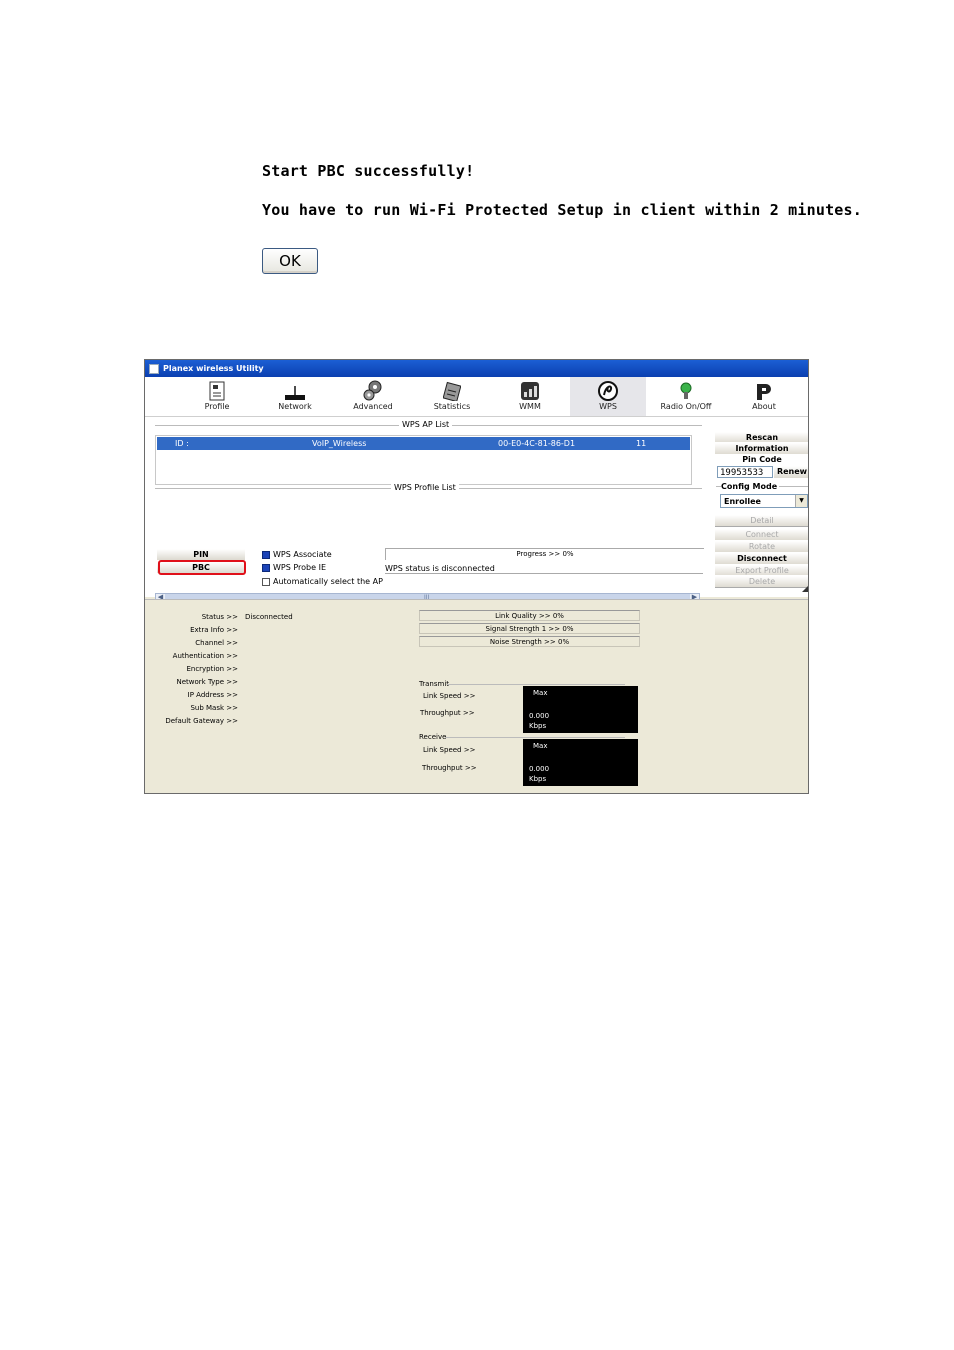 This screenshot has width=954, height=1350. I want to click on tab-wmm: WMM, so click(530, 396).